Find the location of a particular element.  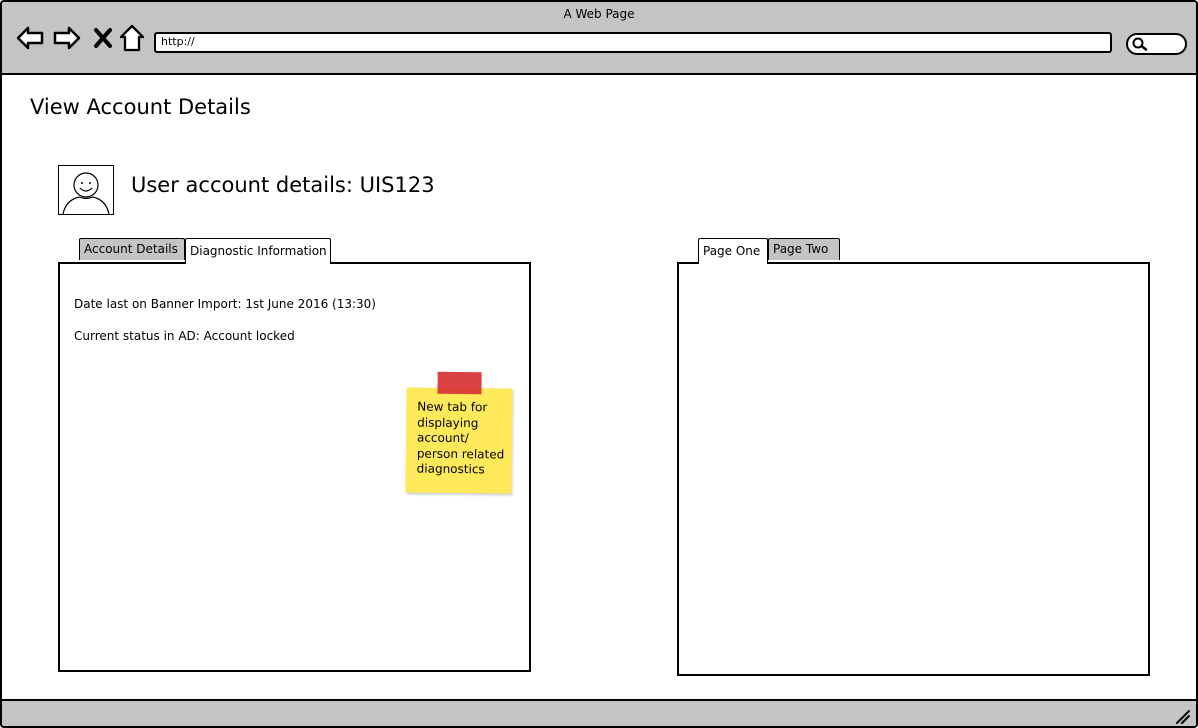

tab-page-two: Page Two is located at coordinates (804, 249).